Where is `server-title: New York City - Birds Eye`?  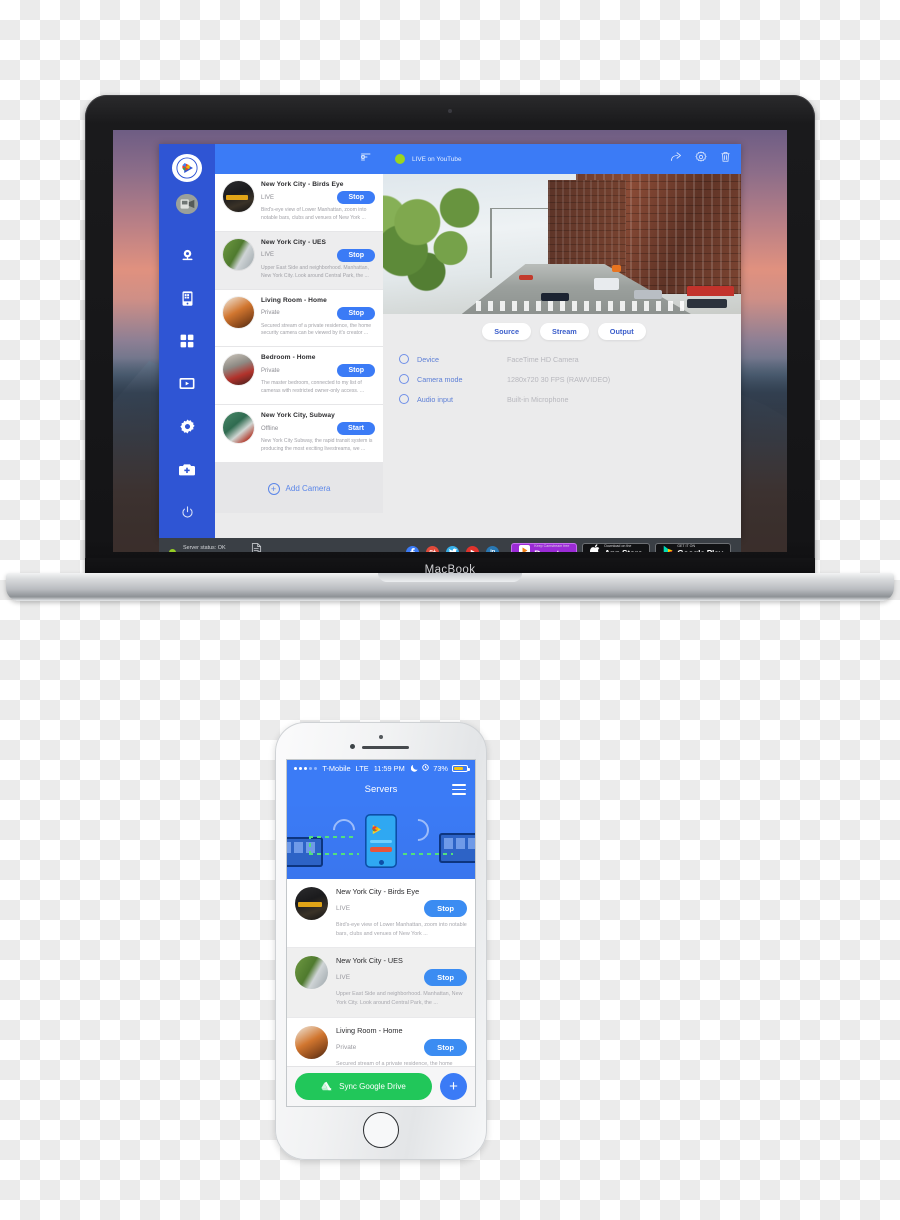 server-title: New York City - Birds Eye is located at coordinates (302, 184).